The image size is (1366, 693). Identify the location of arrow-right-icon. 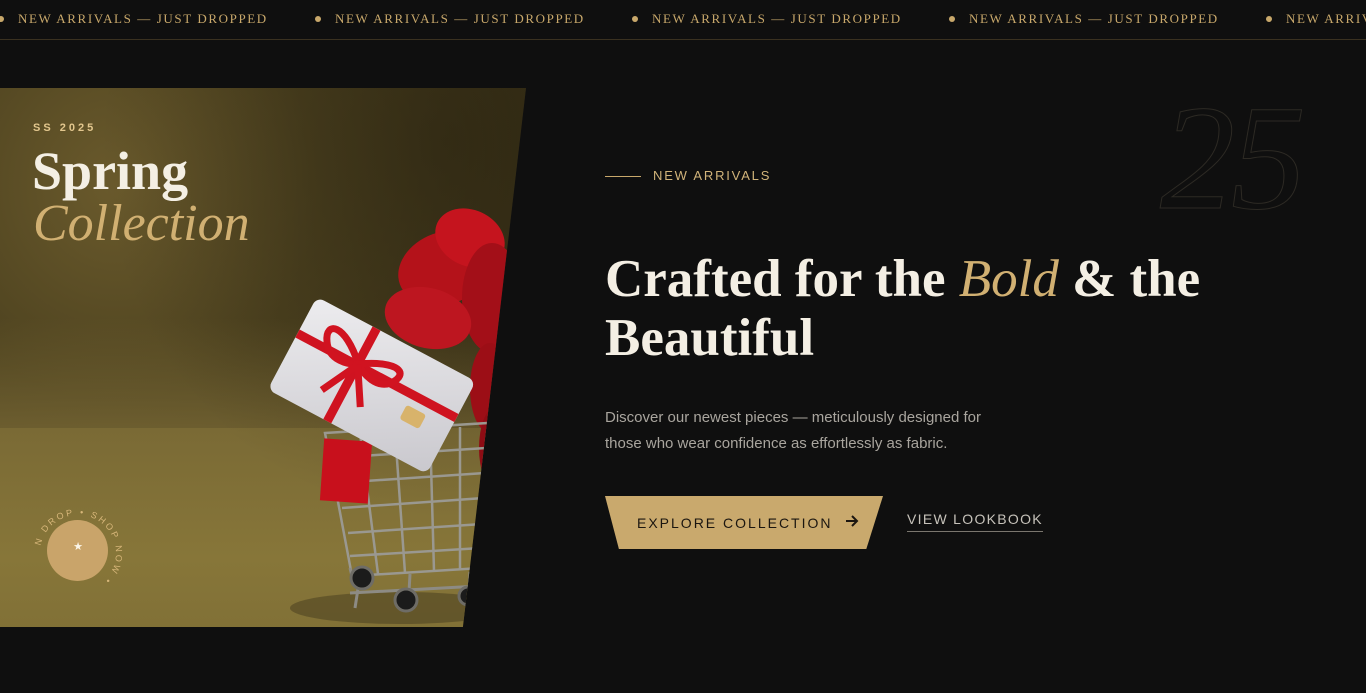
(852, 523).